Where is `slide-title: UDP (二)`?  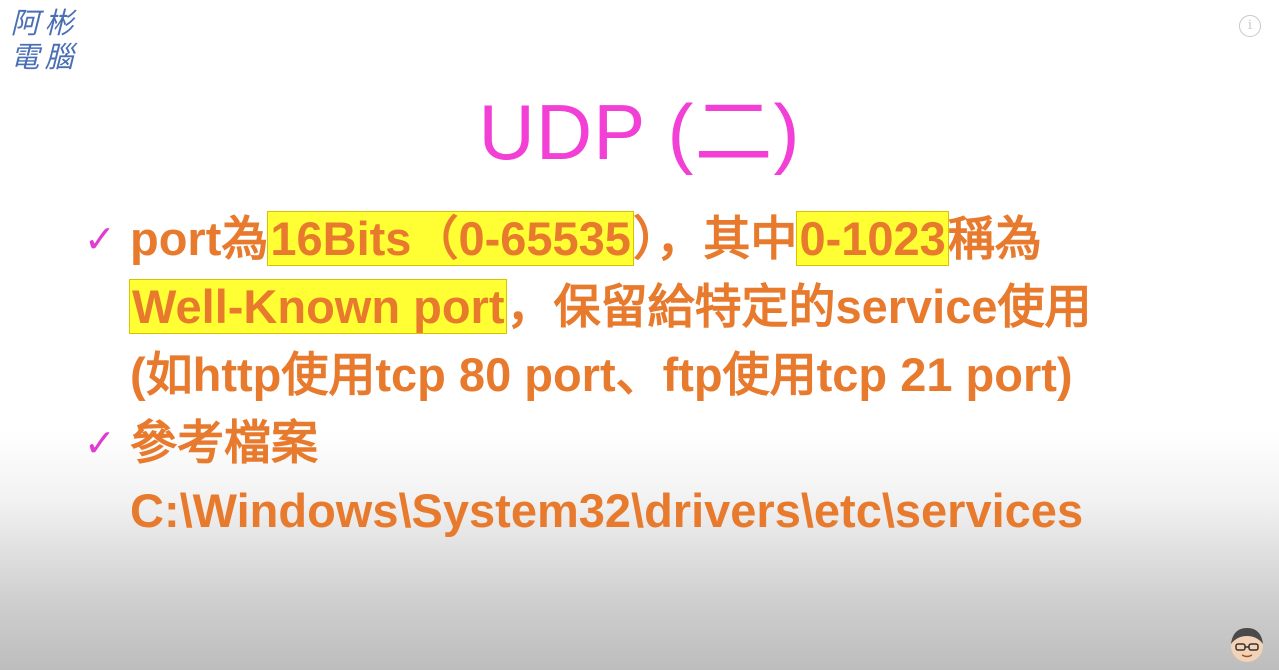 slide-title: UDP (二) is located at coordinates (639, 132).